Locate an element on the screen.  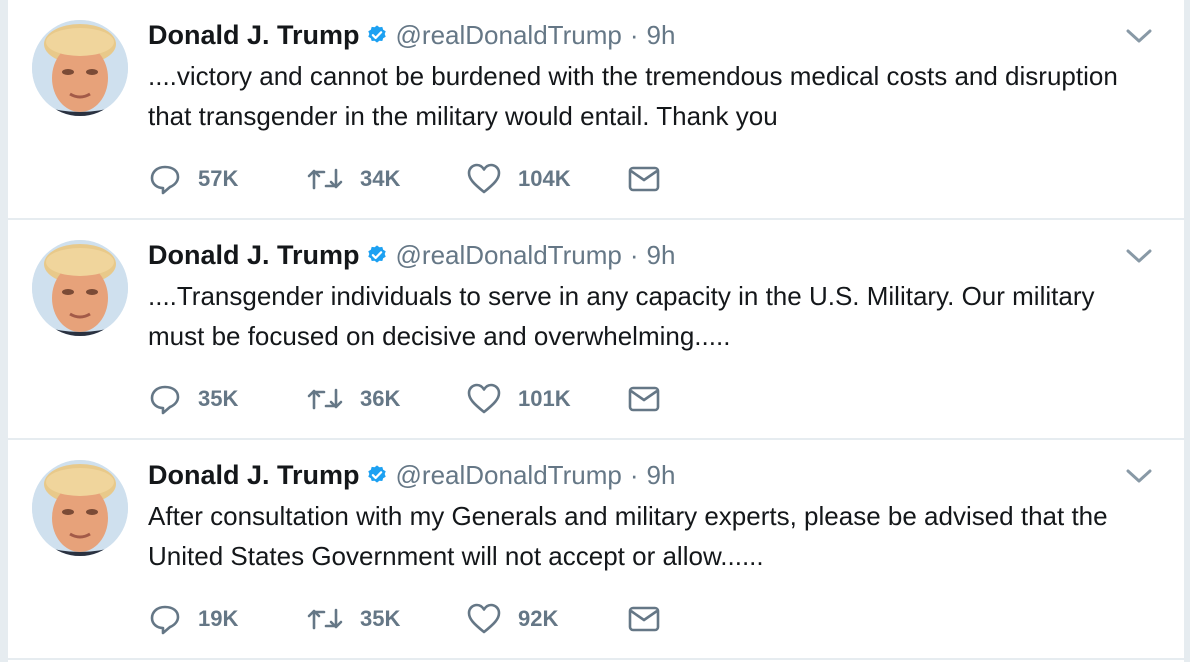
action-bar: 57K 34K 104K is located at coordinates (404, 179).